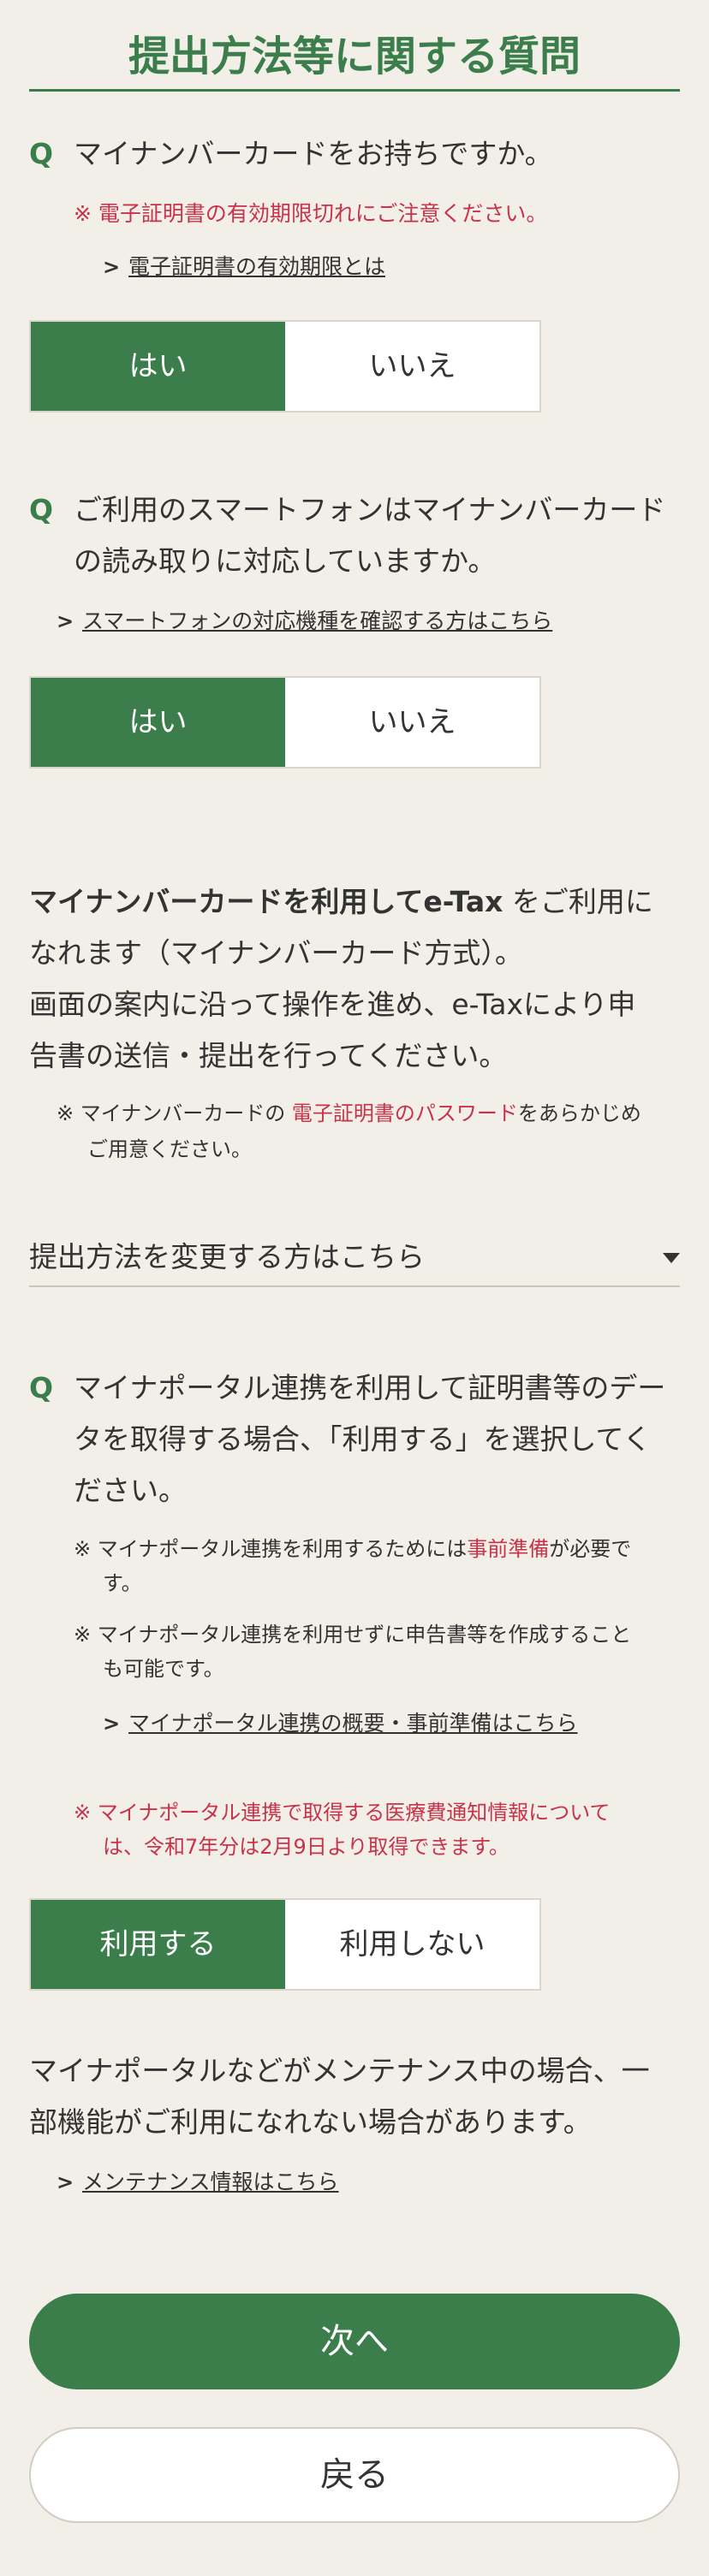  Describe the element at coordinates (158, 366) in the screenshot. I see `q1-yes-button: はい` at that location.